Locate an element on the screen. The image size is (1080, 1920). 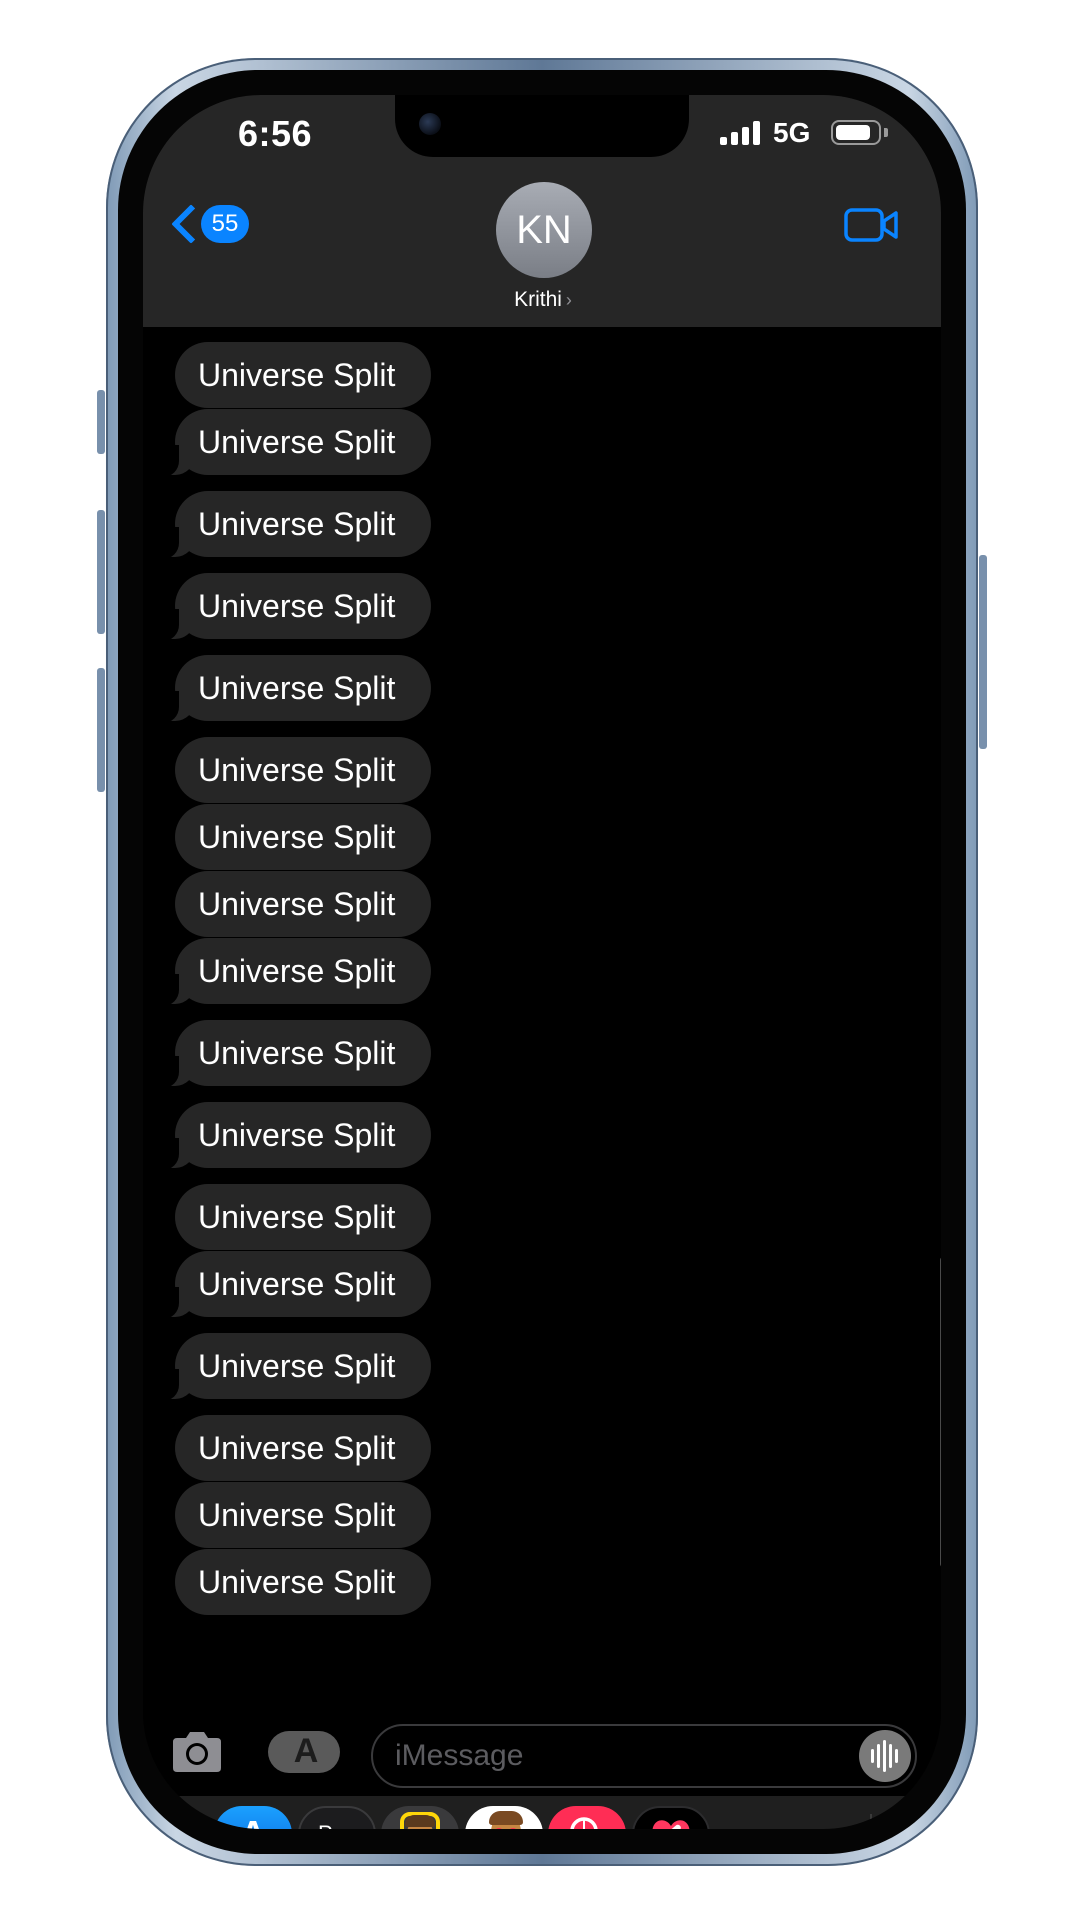
battery-level is located at coordinates (853, 132).